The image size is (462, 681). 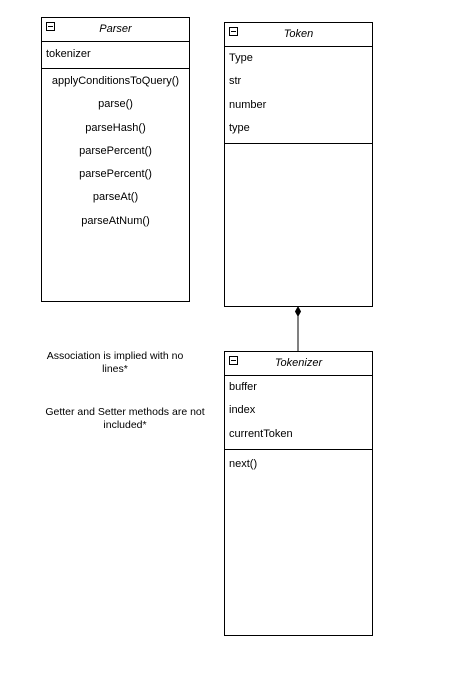 I want to click on composition-diamond-icon, so click(x=298, y=311).